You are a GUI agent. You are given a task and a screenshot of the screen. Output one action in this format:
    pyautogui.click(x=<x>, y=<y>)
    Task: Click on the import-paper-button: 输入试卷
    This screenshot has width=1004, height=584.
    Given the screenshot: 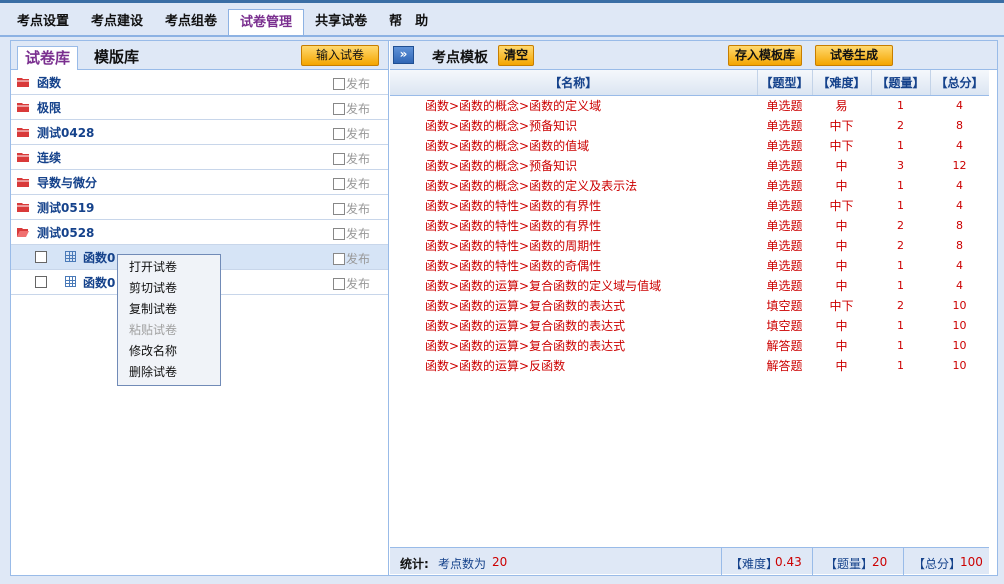 What is the action you would take?
    pyautogui.click(x=340, y=55)
    